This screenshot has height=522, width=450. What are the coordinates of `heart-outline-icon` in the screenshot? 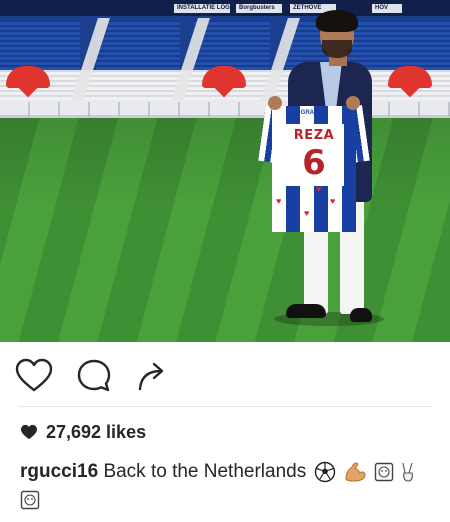 It's located at (34, 376).